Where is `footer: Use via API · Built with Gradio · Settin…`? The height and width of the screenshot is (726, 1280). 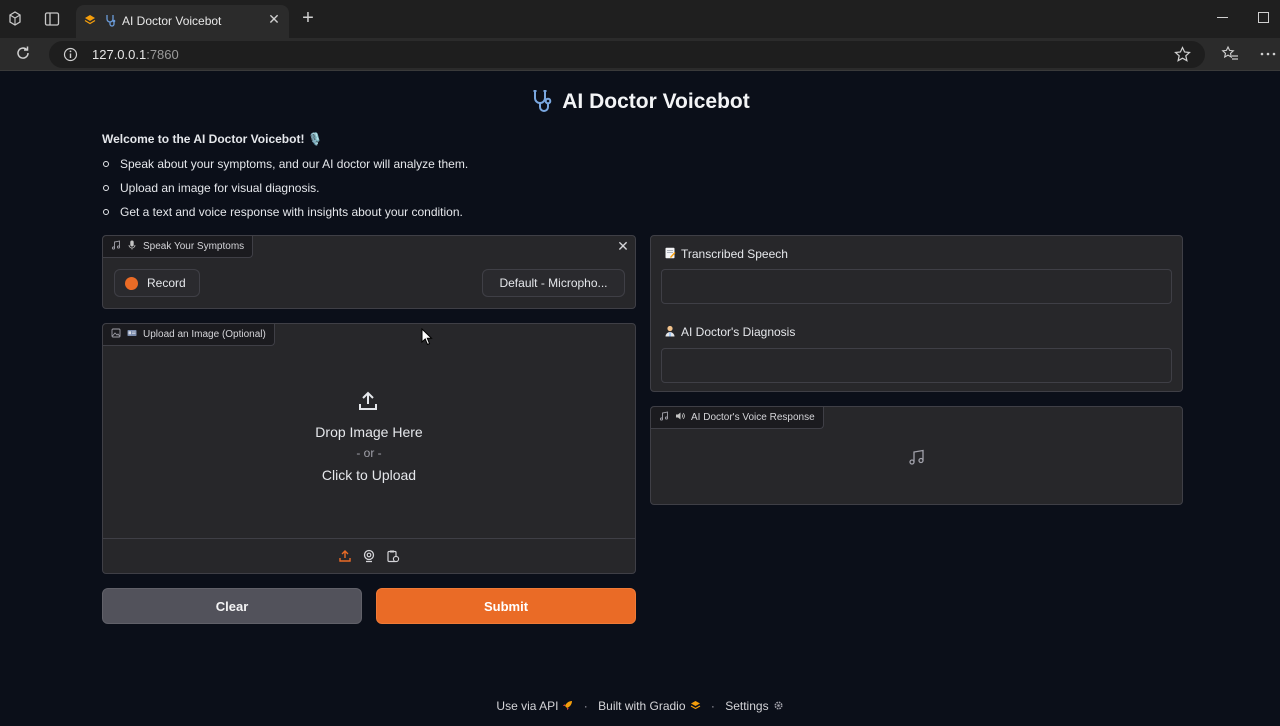 footer: Use via API · Built with Gradio · Settin… is located at coordinates (640, 706).